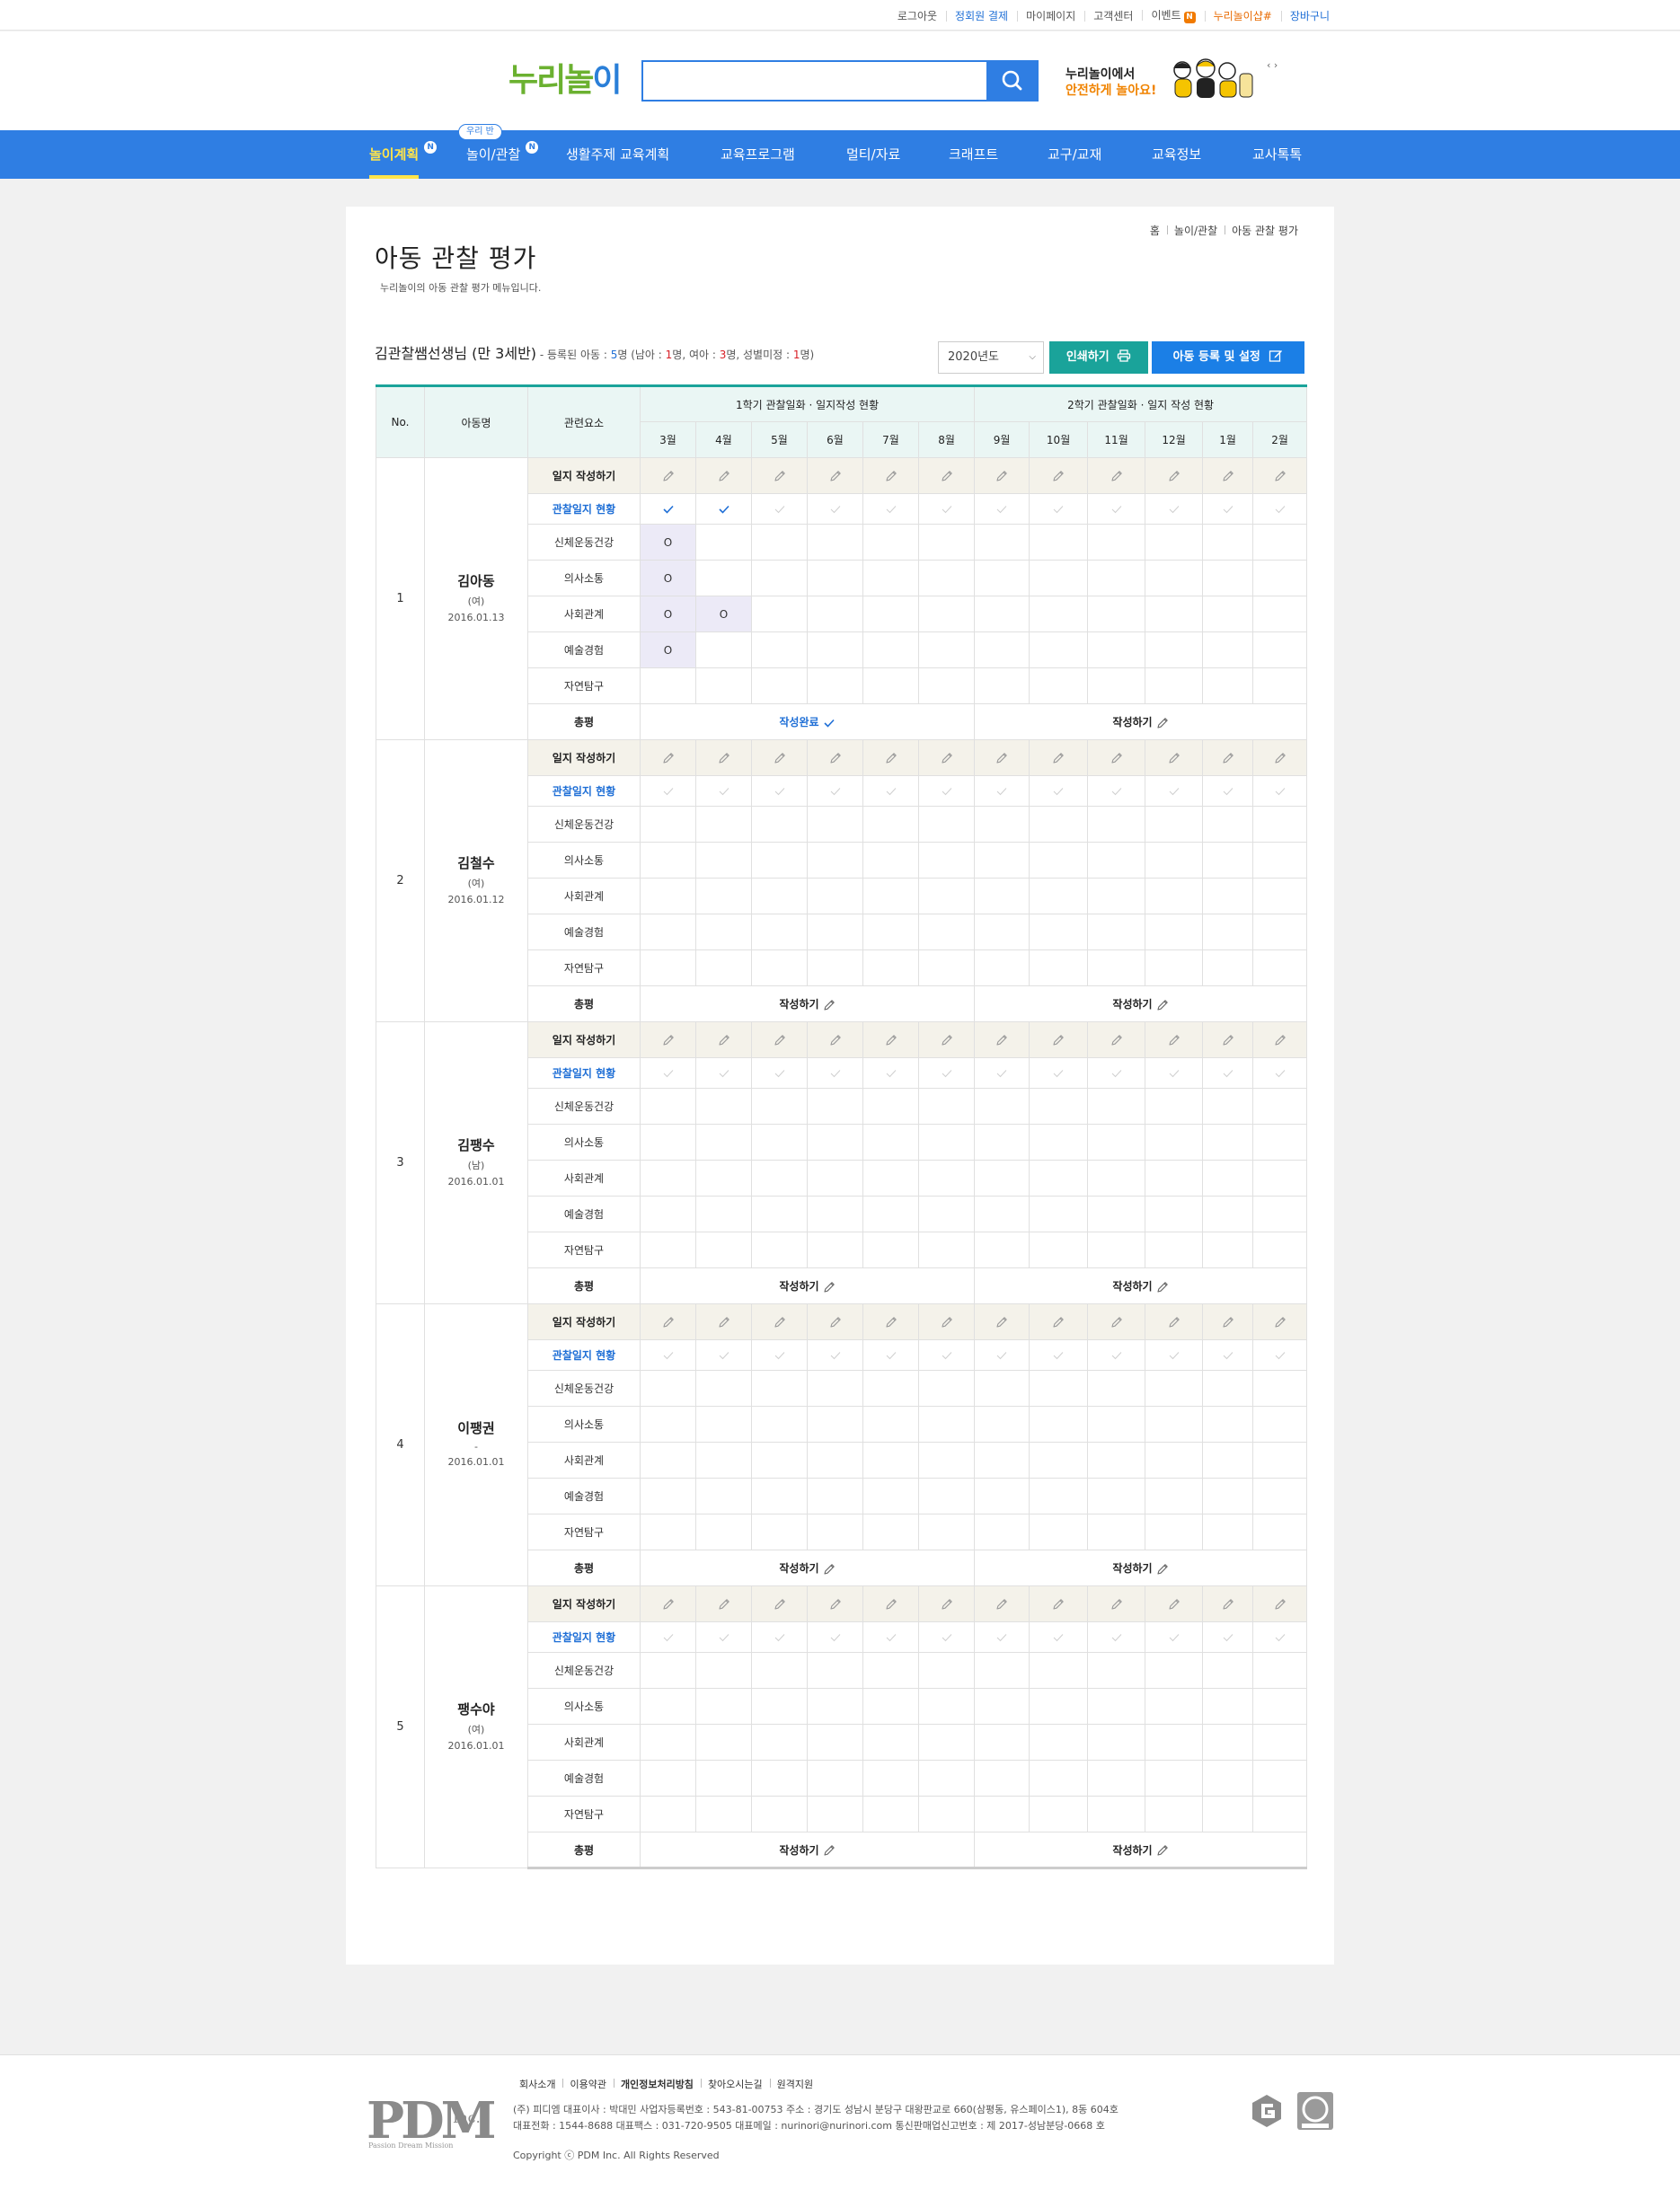 This screenshot has height=2190, width=1680. I want to click on footer-link-terms: 이용약관, so click(587, 2084).